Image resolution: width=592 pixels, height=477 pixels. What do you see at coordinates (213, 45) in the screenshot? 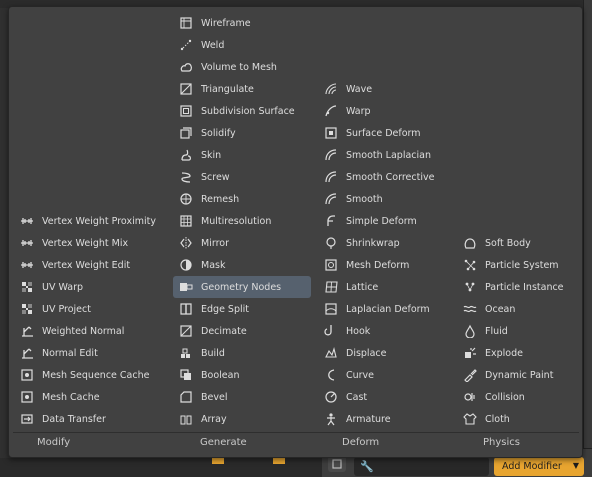
I see `menu-item-label: Weld` at bounding box center [213, 45].